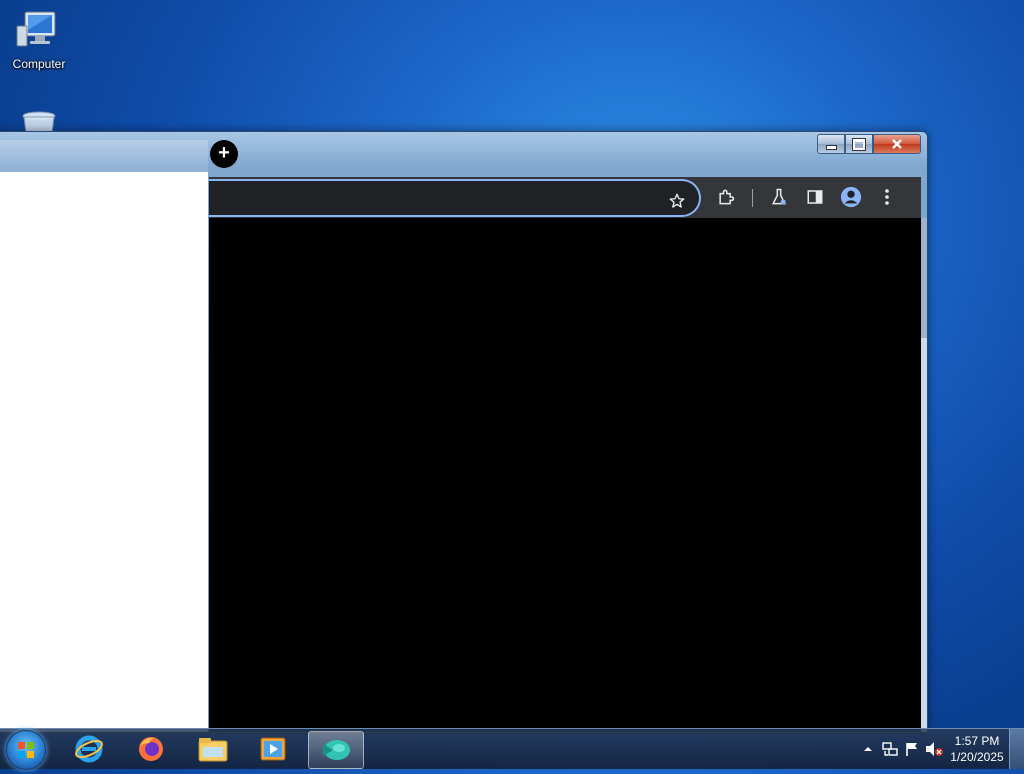  Describe the element at coordinates (977, 757) in the screenshot. I see `clock-date: 1/20/2025` at that location.